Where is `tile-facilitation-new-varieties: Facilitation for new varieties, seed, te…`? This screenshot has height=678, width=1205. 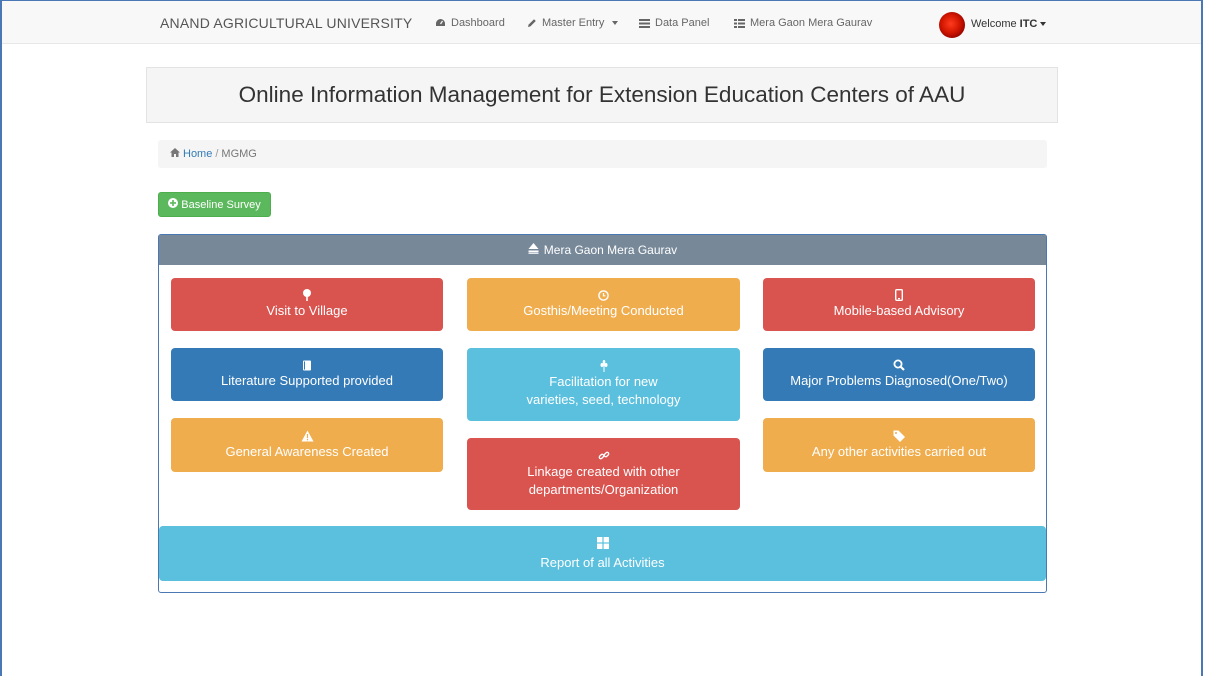
tile-facilitation-new-varieties: Facilitation for new varieties, seed, te… is located at coordinates (603, 384).